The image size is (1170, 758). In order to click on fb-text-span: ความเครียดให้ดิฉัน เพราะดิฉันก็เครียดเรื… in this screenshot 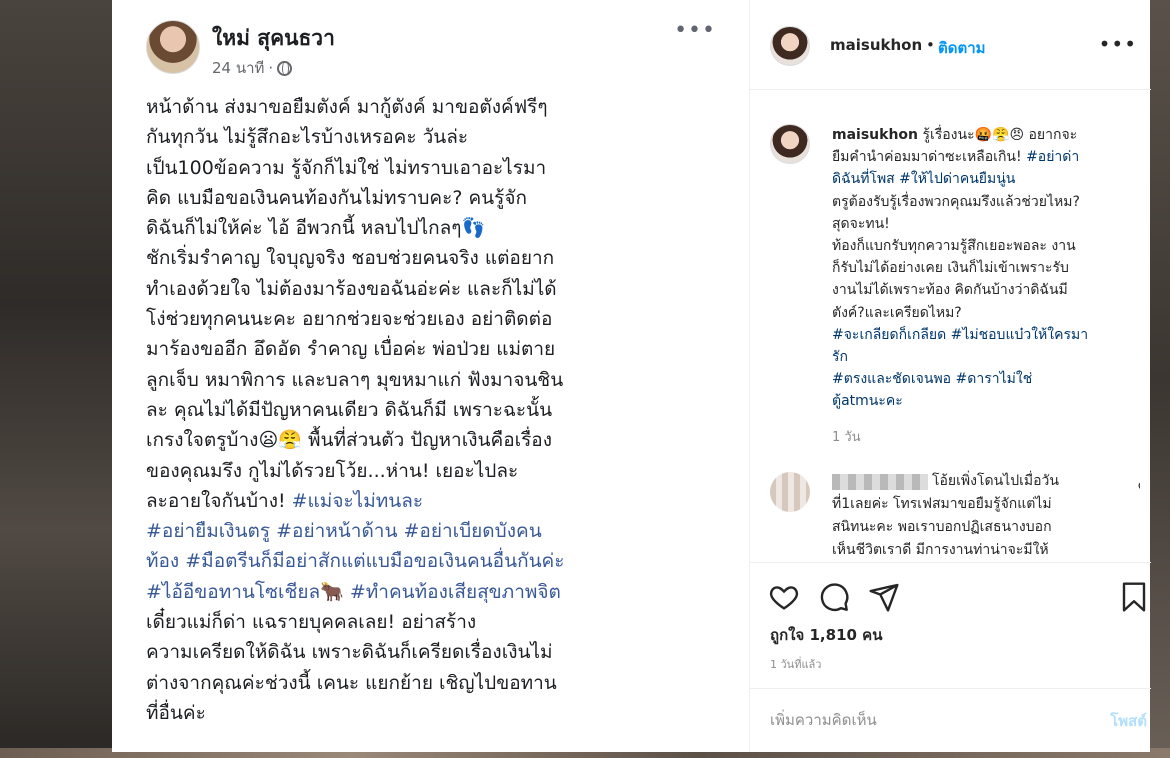, I will do `click(349, 652)`.